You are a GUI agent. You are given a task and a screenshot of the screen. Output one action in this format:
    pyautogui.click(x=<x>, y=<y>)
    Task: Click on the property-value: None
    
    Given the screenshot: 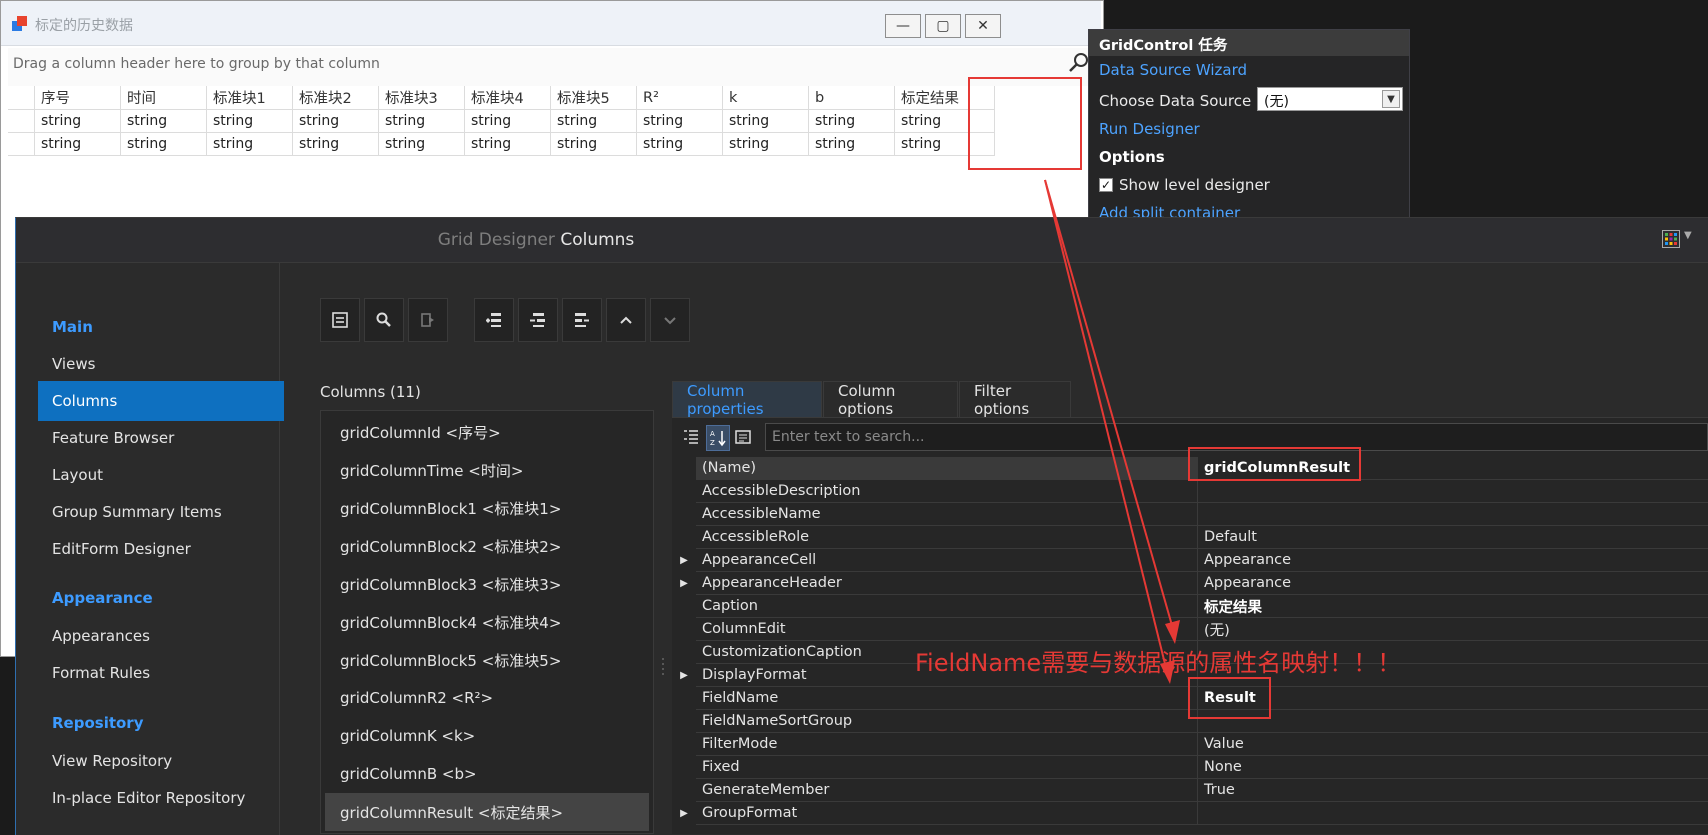 What is the action you would take?
    pyautogui.click(x=1453, y=767)
    